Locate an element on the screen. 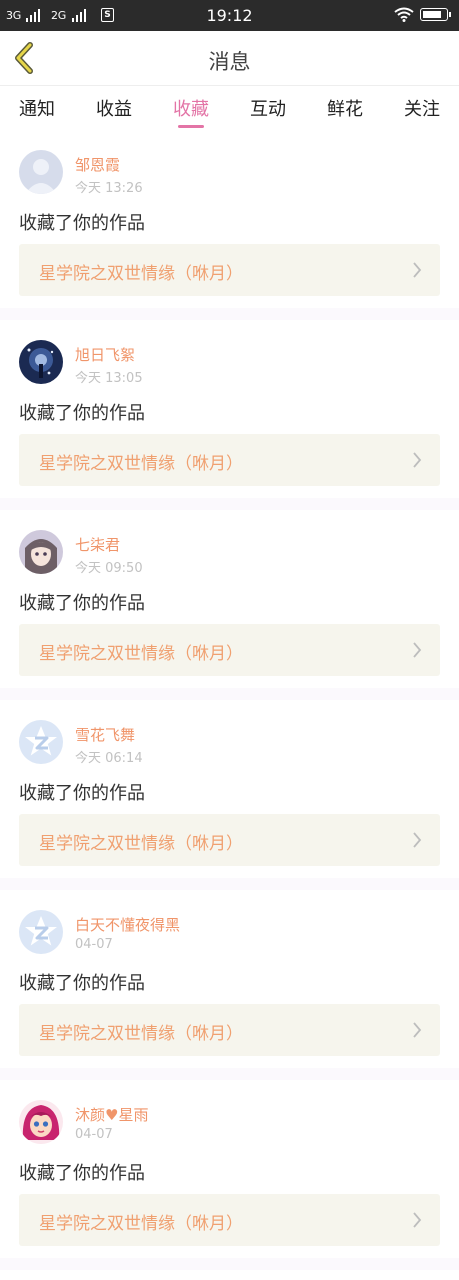 The width and height of the screenshot is (459, 1280). pink-hair-girl-avatar is located at coordinates (41, 1122).